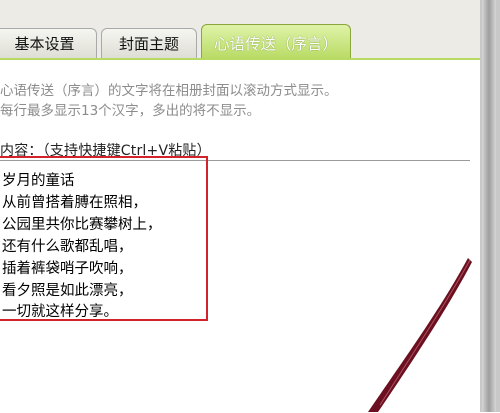 This screenshot has height=413, width=500. I want to click on window-edge, so click(490, 206).